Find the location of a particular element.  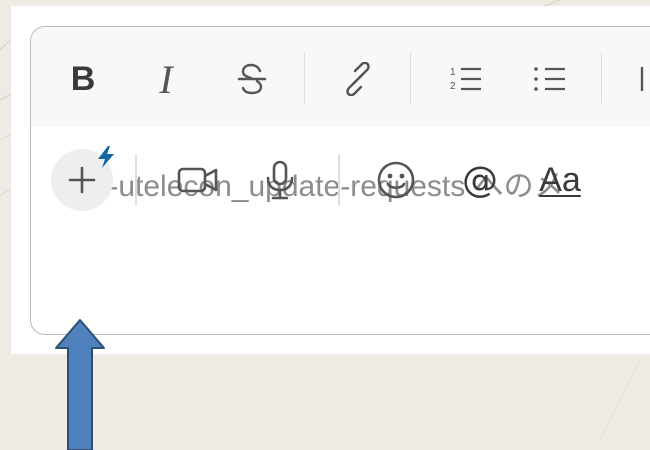

strikethrough-icon is located at coordinates (252, 79).